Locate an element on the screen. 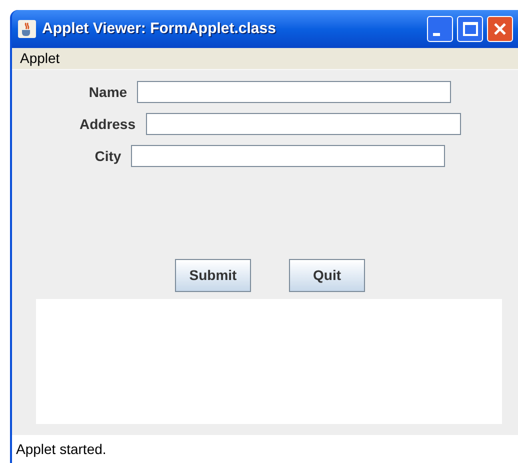 The image size is (518, 463). status-text: Applet started. is located at coordinates (61, 449).